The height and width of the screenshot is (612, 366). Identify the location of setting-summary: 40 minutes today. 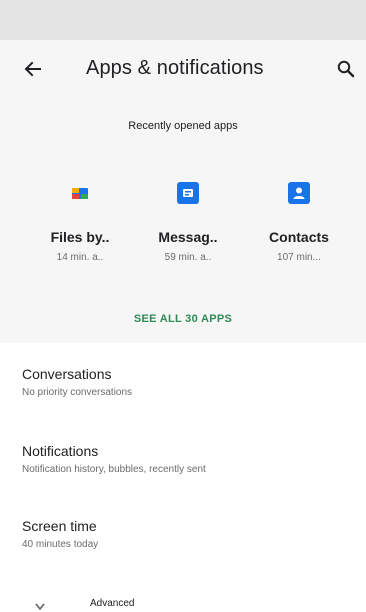
(60, 544).